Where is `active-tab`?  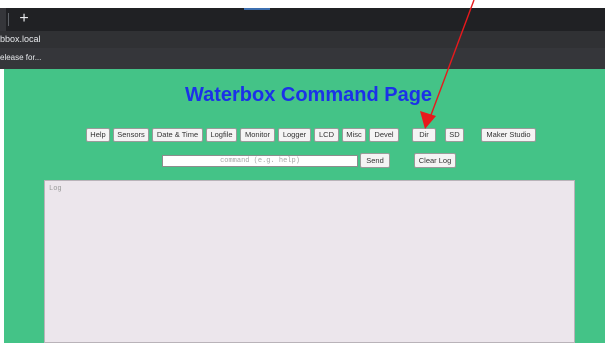
active-tab is located at coordinates (3, 19).